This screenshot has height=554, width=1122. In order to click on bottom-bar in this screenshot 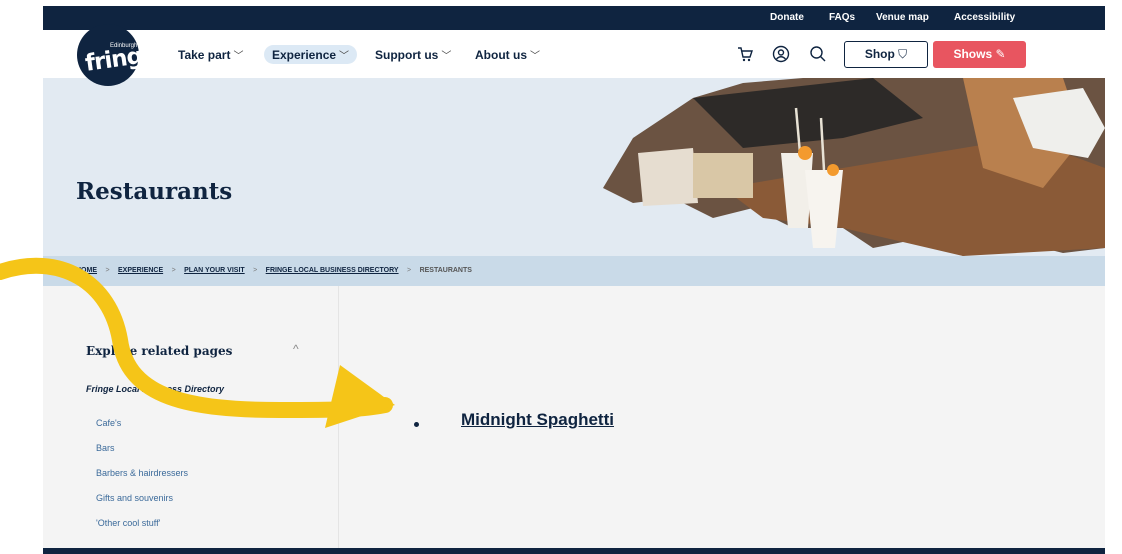, I will do `click(574, 551)`.